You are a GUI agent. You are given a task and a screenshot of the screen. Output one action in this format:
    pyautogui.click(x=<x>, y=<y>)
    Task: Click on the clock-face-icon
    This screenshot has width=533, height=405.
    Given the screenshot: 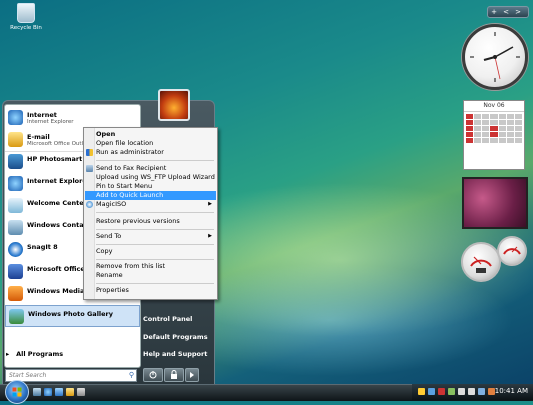 What is the action you would take?
    pyautogui.click(x=495, y=57)
    